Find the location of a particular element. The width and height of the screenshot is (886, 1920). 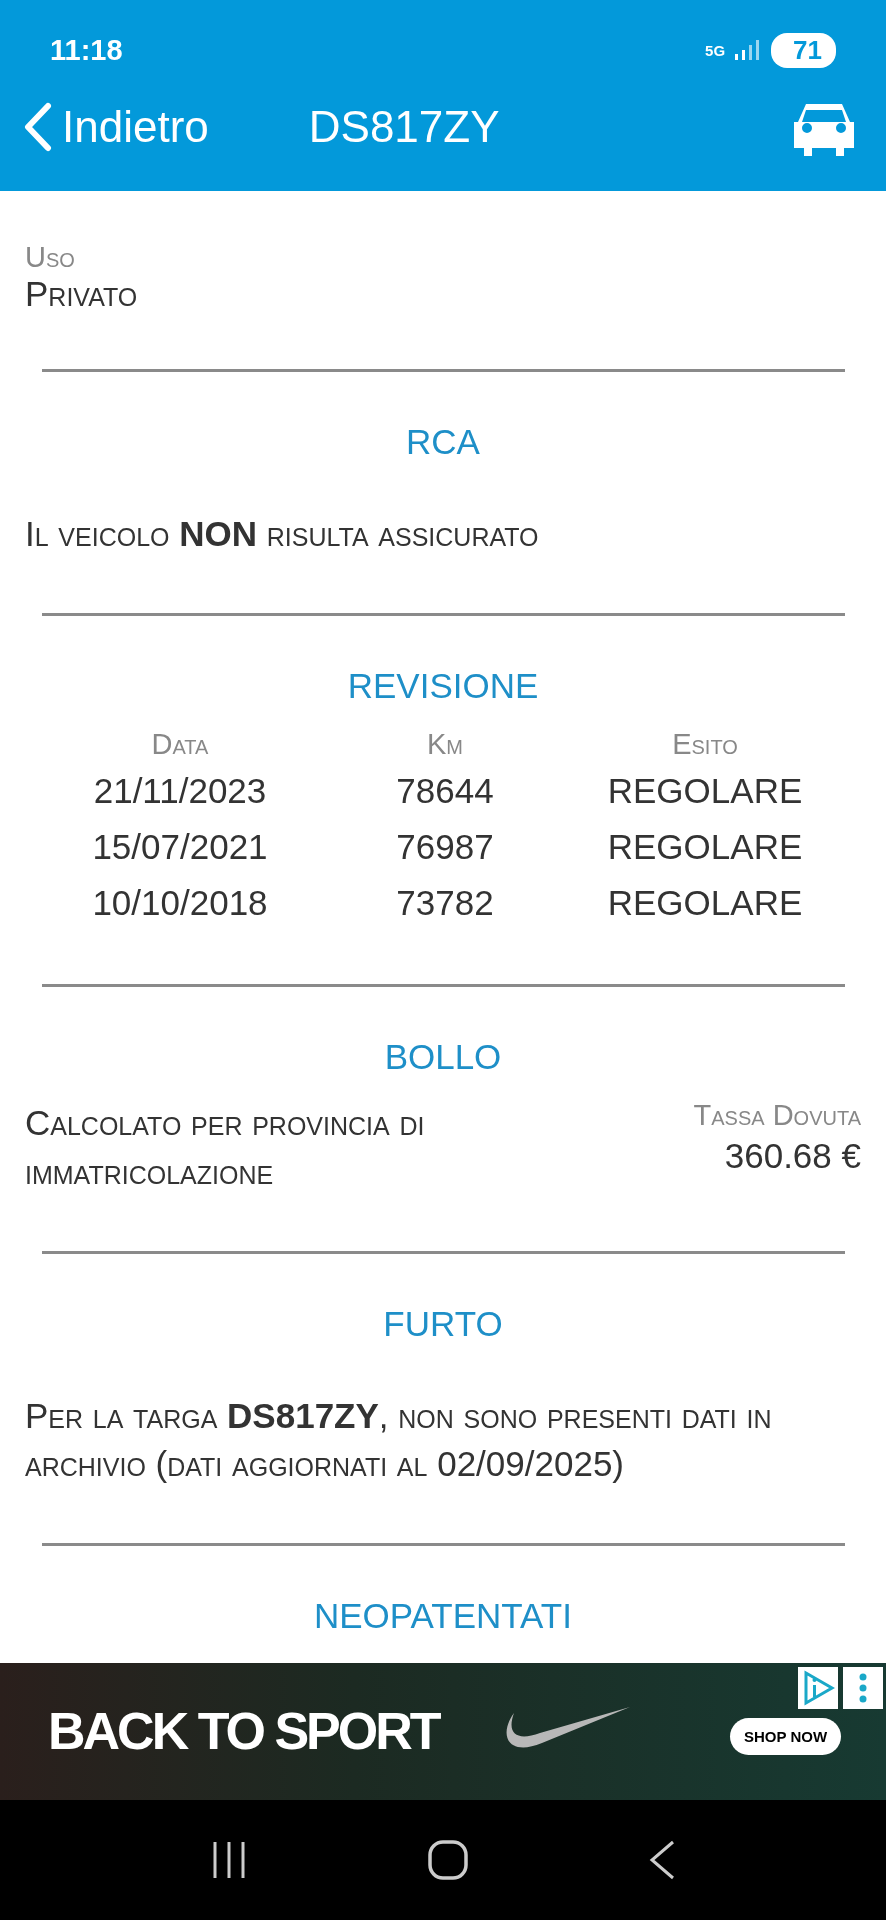

chevron-left-icon is located at coordinates (37, 127).